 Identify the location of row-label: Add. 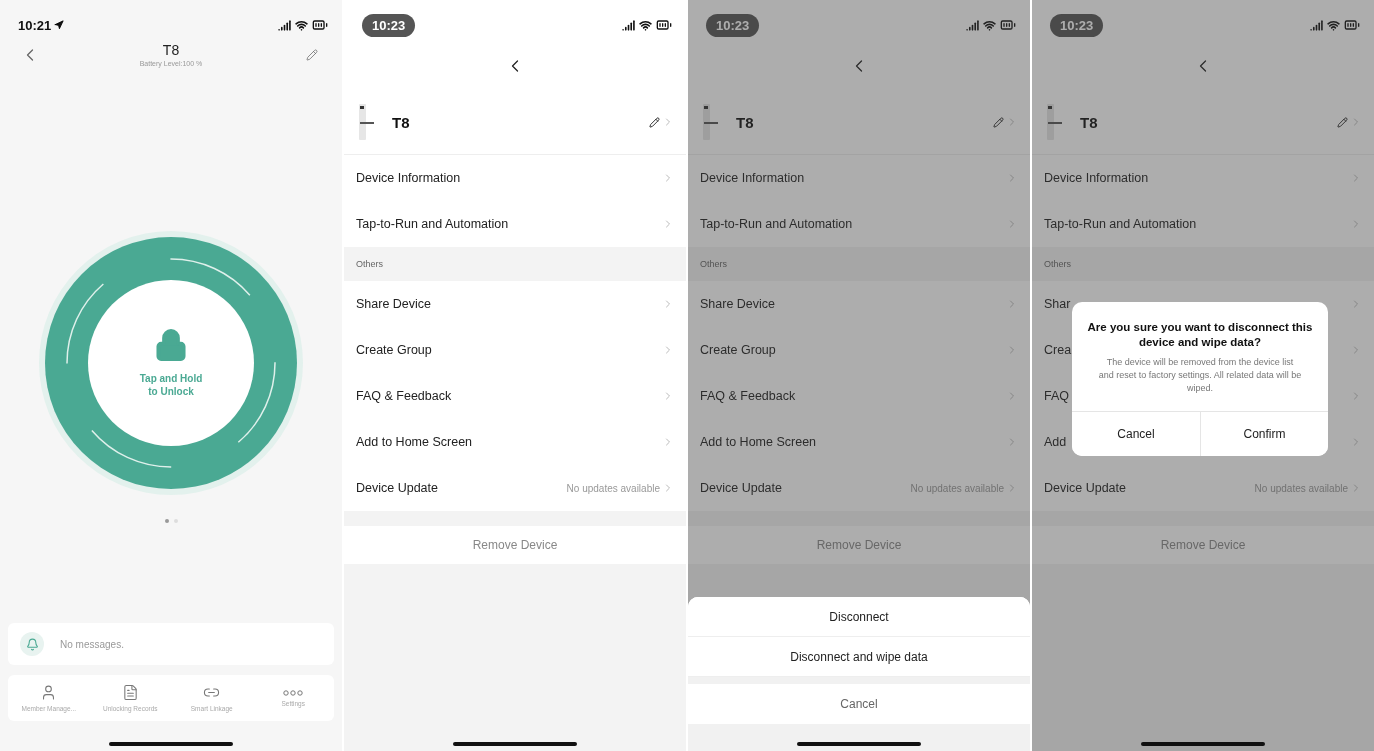
(1055, 442).